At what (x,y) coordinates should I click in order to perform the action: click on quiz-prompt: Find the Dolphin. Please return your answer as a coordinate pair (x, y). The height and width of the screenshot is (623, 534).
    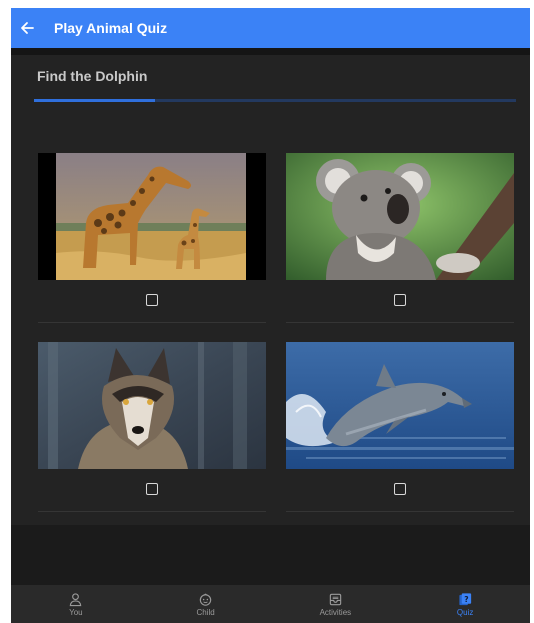
    Looking at the image, I should click on (92, 76).